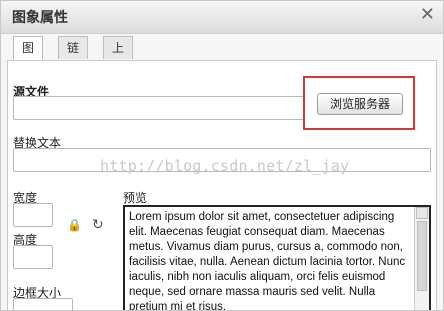  What do you see at coordinates (159, 108) in the screenshot?
I see `source-file-input` at bounding box center [159, 108].